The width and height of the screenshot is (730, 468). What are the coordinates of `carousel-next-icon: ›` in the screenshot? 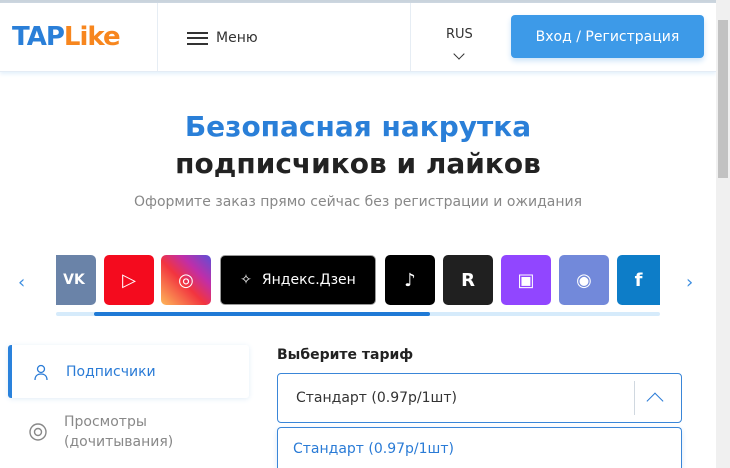 It's located at (689, 282).